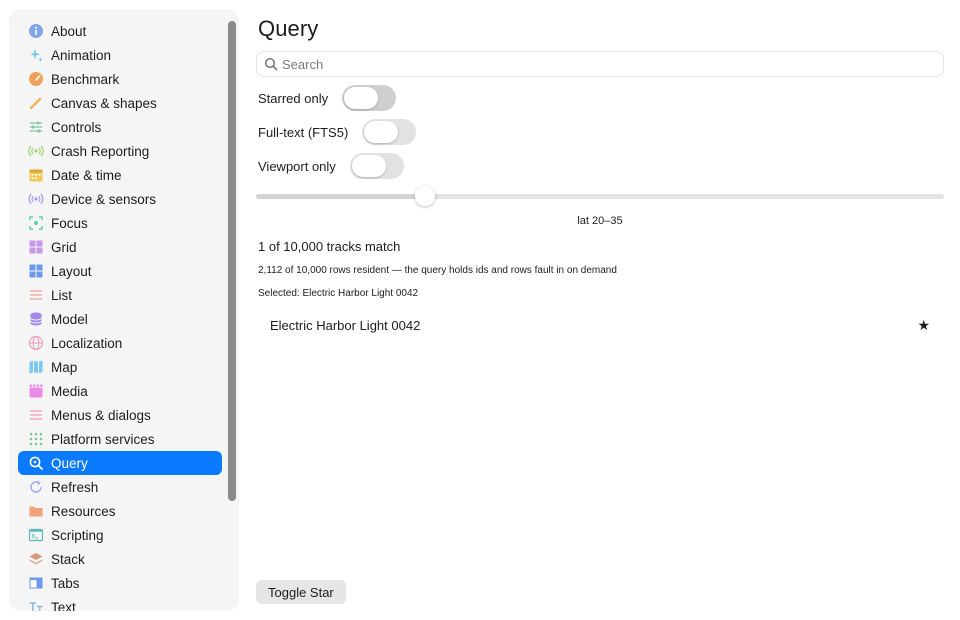  I want to click on sidebar-item-label: Stack, so click(68, 559).